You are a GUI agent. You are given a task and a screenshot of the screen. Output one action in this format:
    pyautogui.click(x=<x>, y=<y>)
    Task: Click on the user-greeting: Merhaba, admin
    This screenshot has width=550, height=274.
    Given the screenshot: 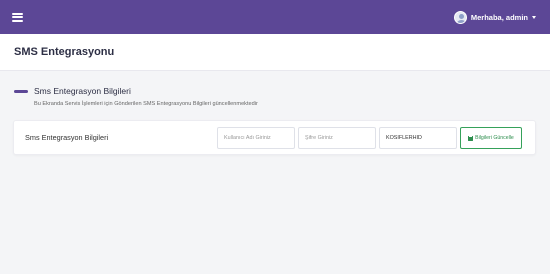 What is the action you would take?
    pyautogui.click(x=499, y=17)
    